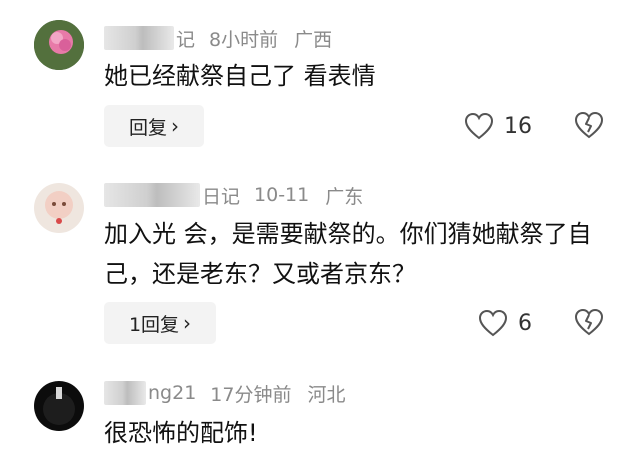  I want to click on reply-button: 1回复 ›, so click(160, 323).